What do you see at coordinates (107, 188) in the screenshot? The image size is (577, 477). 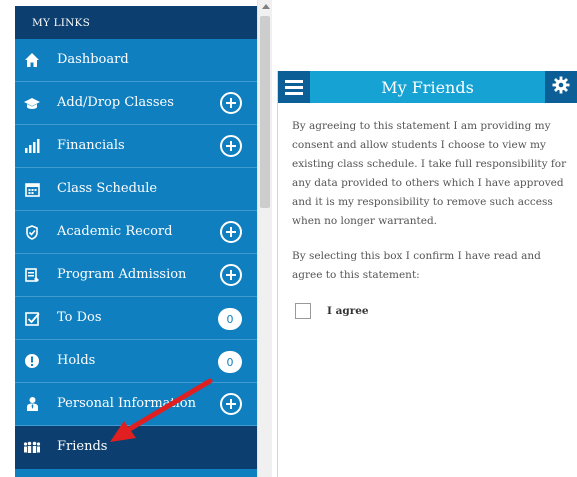 I see `sidebar-item-label: Class Schedule` at bounding box center [107, 188].